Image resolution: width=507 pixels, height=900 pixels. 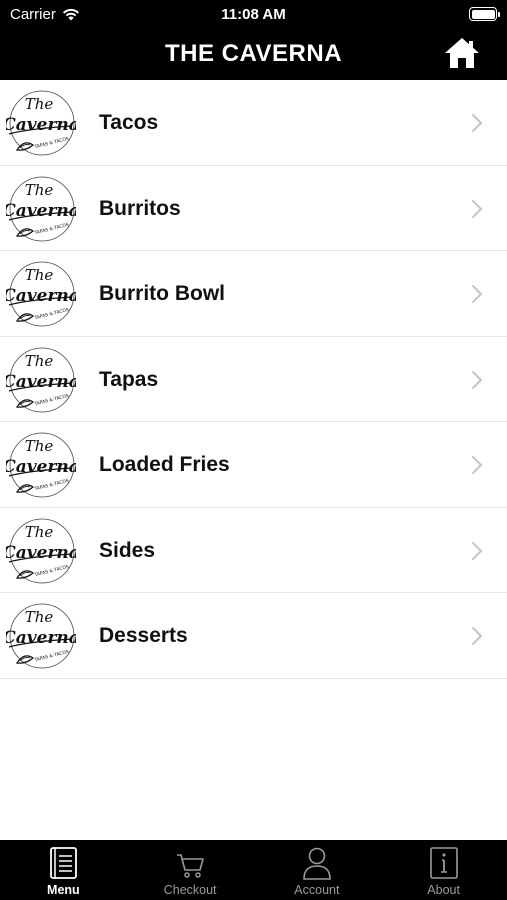 I want to click on tab-about-label: About, so click(x=443, y=890).